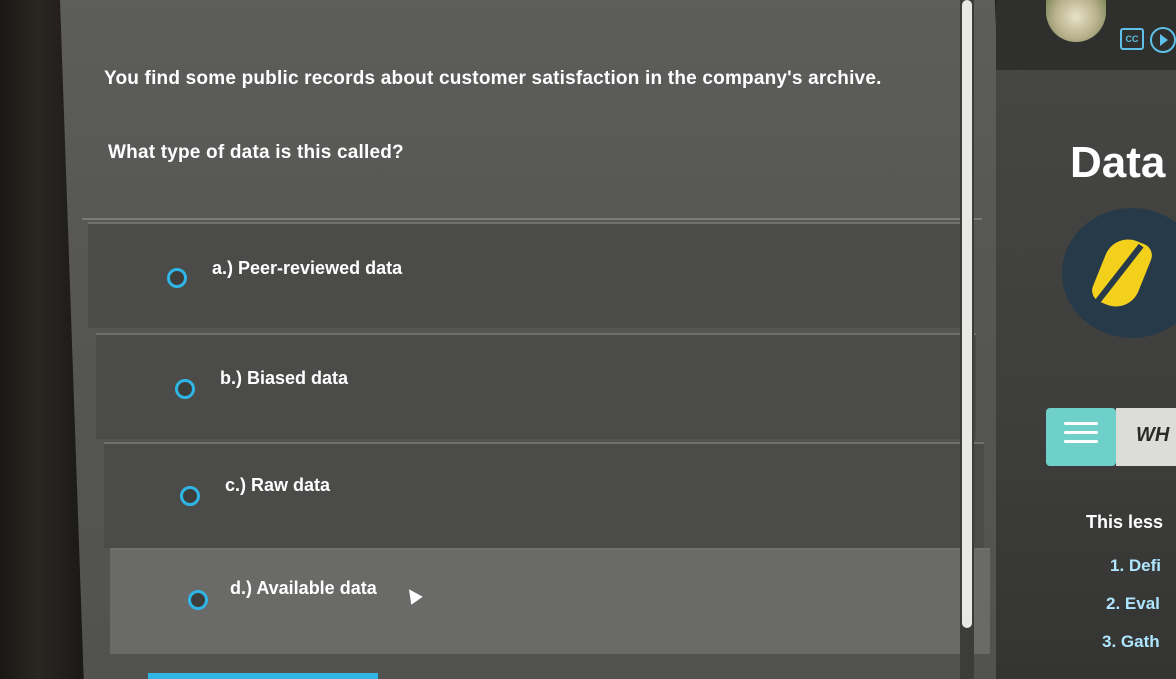  What do you see at coordinates (1118, 162) in the screenshot?
I see `side-panel-title: Data` at bounding box center [1118, 162].